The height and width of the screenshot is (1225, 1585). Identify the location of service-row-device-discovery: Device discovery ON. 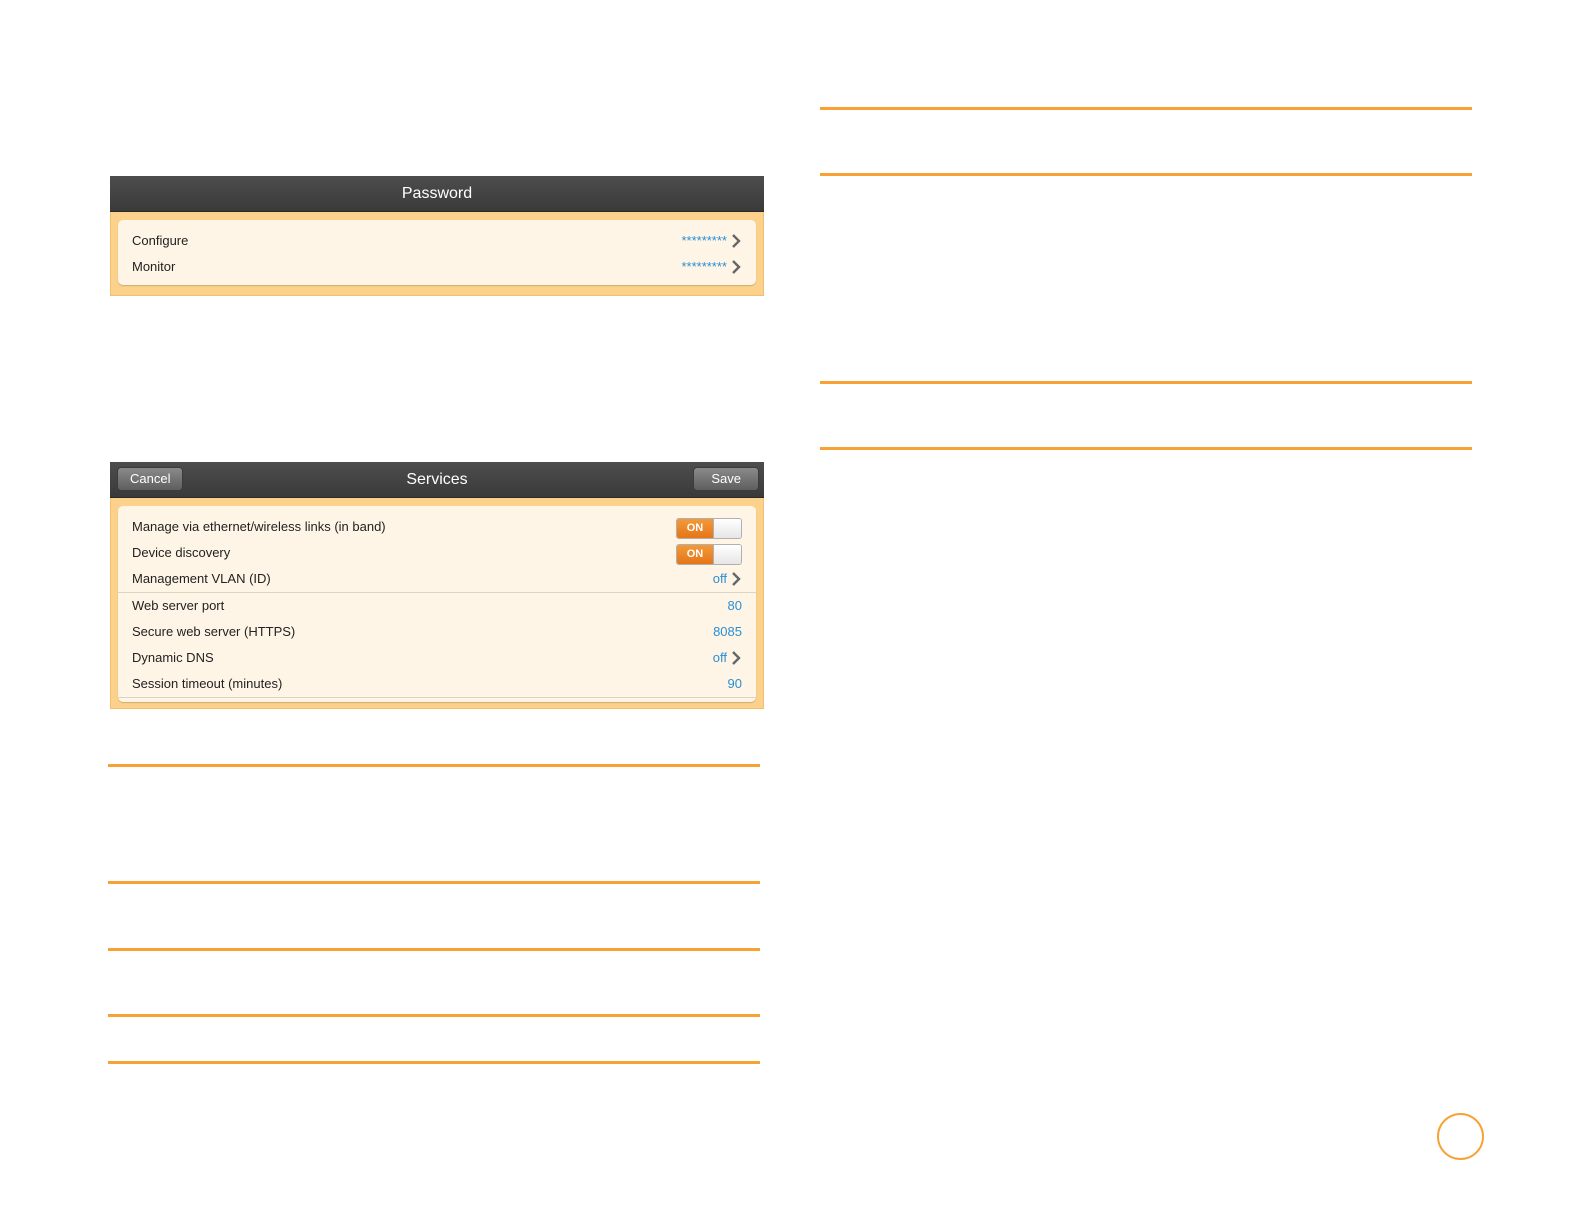
(437, 553).